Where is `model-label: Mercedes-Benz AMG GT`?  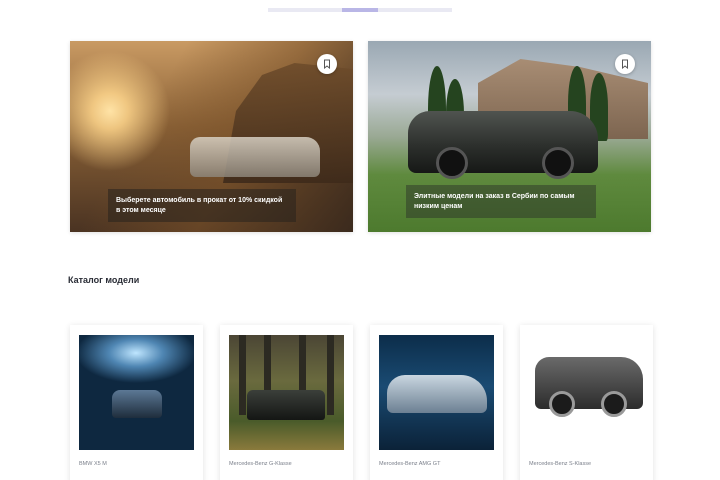
model-label: Mercedes-Benz AMG GT is located at coordinates (410, 464).